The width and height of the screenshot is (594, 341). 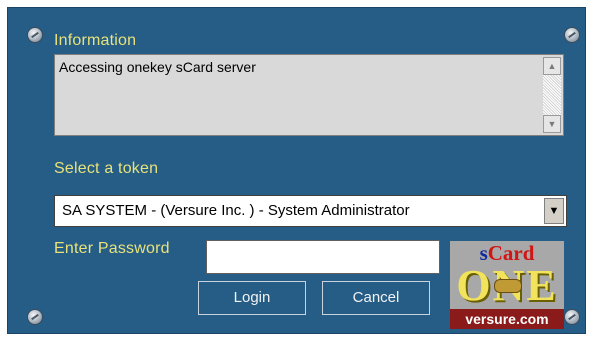 I want to click on information-scrollbar: ▲ ▼, so click(x=552, y=95).